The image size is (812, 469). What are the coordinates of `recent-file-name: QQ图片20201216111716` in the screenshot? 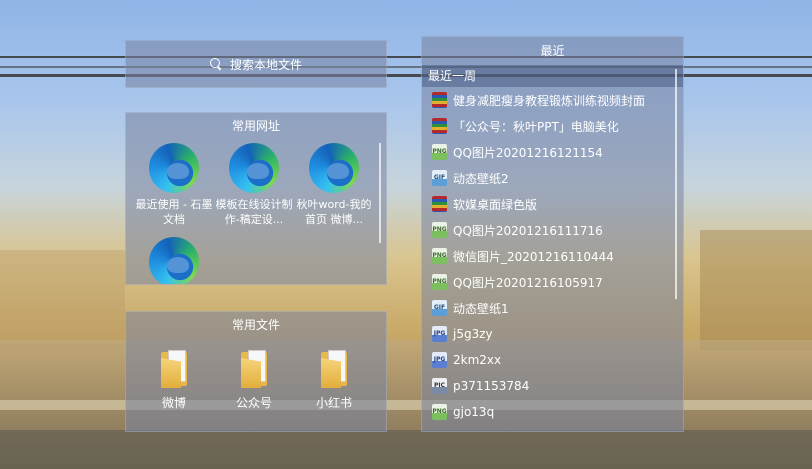 It's located at (528, 230).